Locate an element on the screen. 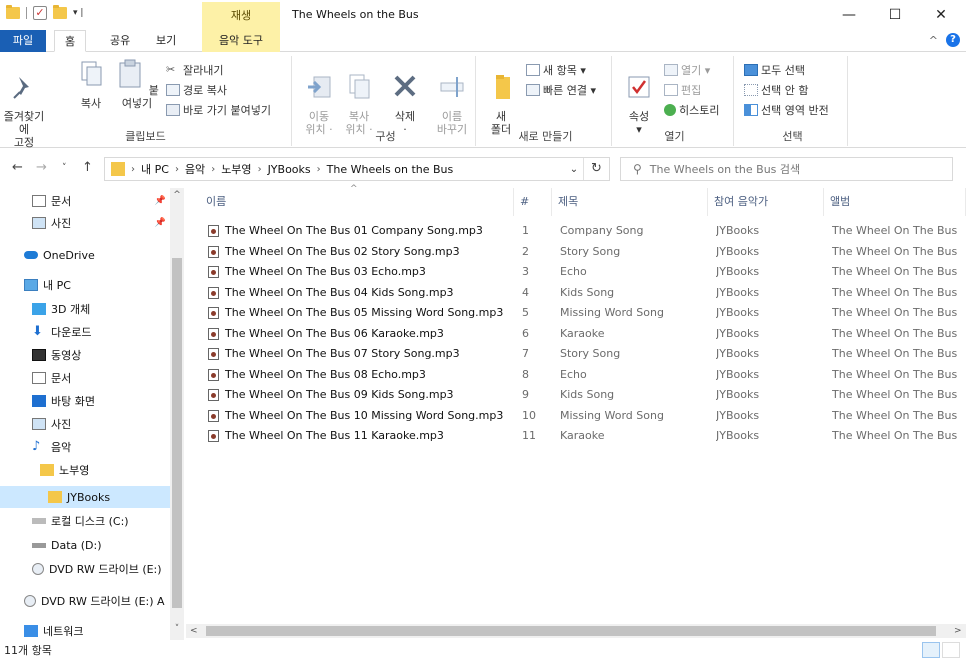 This screenshot has width=966, height=661. up-arrow-icon: ↑ is located at coordinates (87, 167).